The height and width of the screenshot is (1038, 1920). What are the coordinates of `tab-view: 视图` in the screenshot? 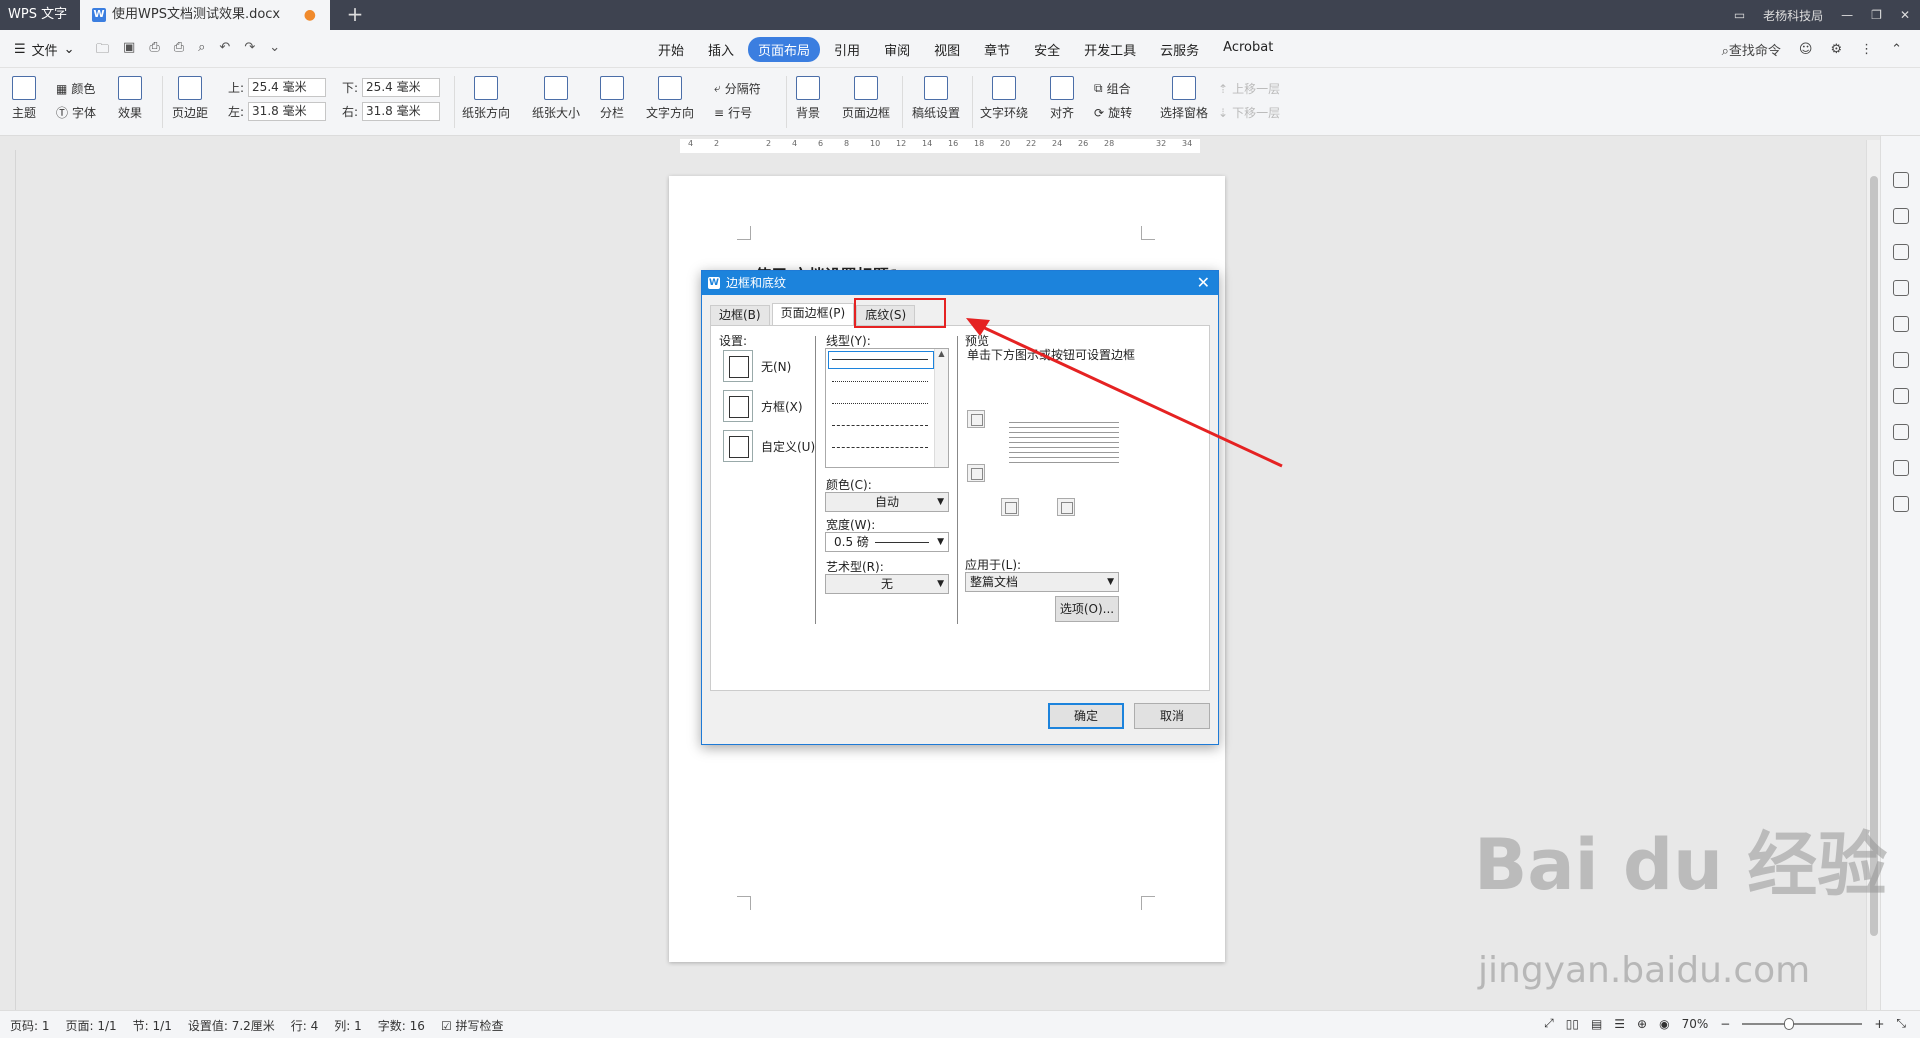 It's located at (947, 49).